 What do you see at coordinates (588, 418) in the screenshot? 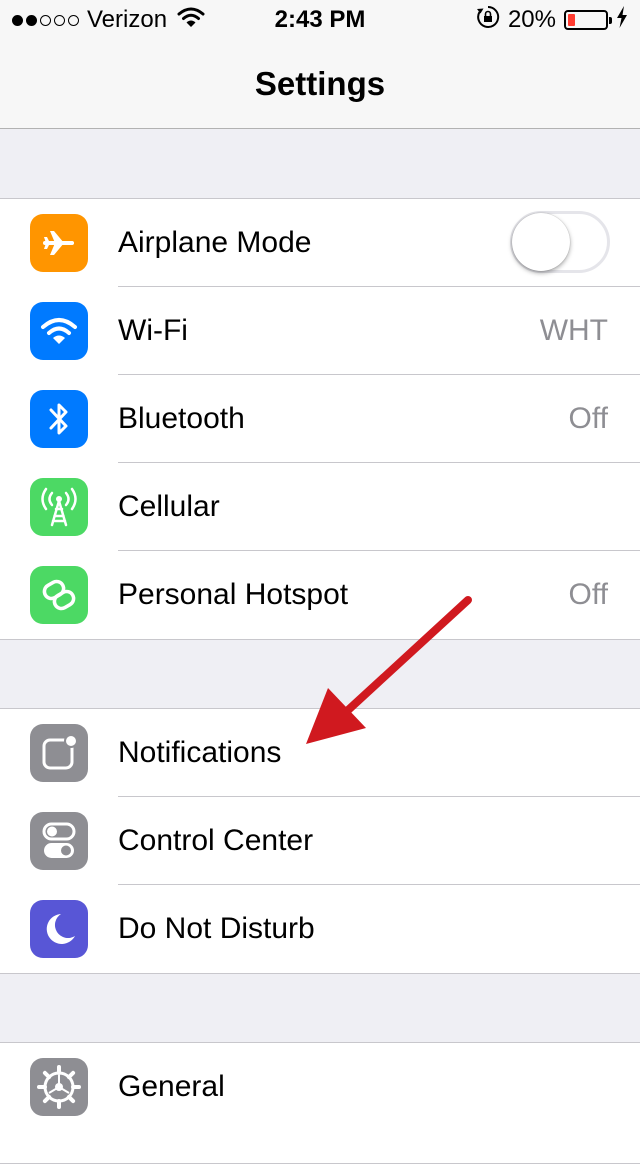
I see `bluetooth-value: Off` at bounding box center [588, 418].